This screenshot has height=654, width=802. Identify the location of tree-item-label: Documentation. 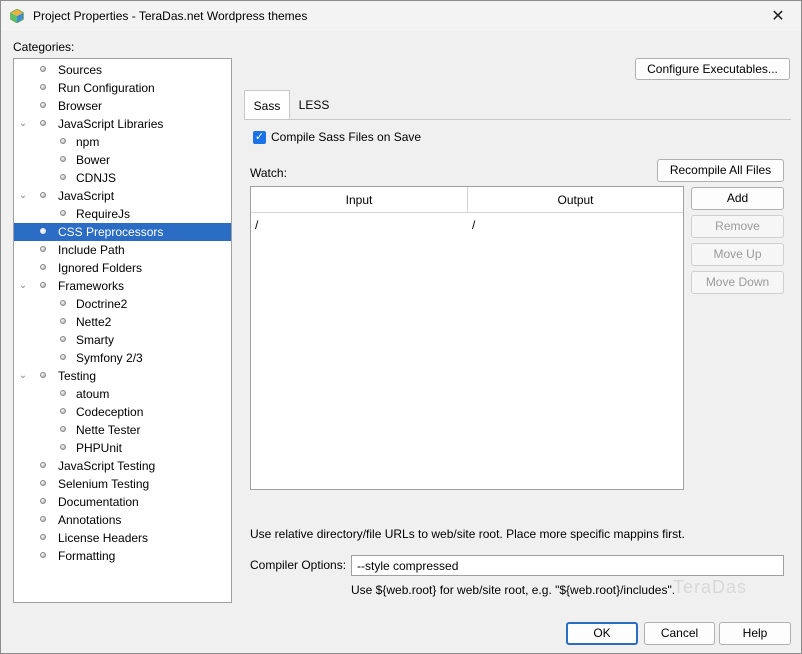
(98, 502).